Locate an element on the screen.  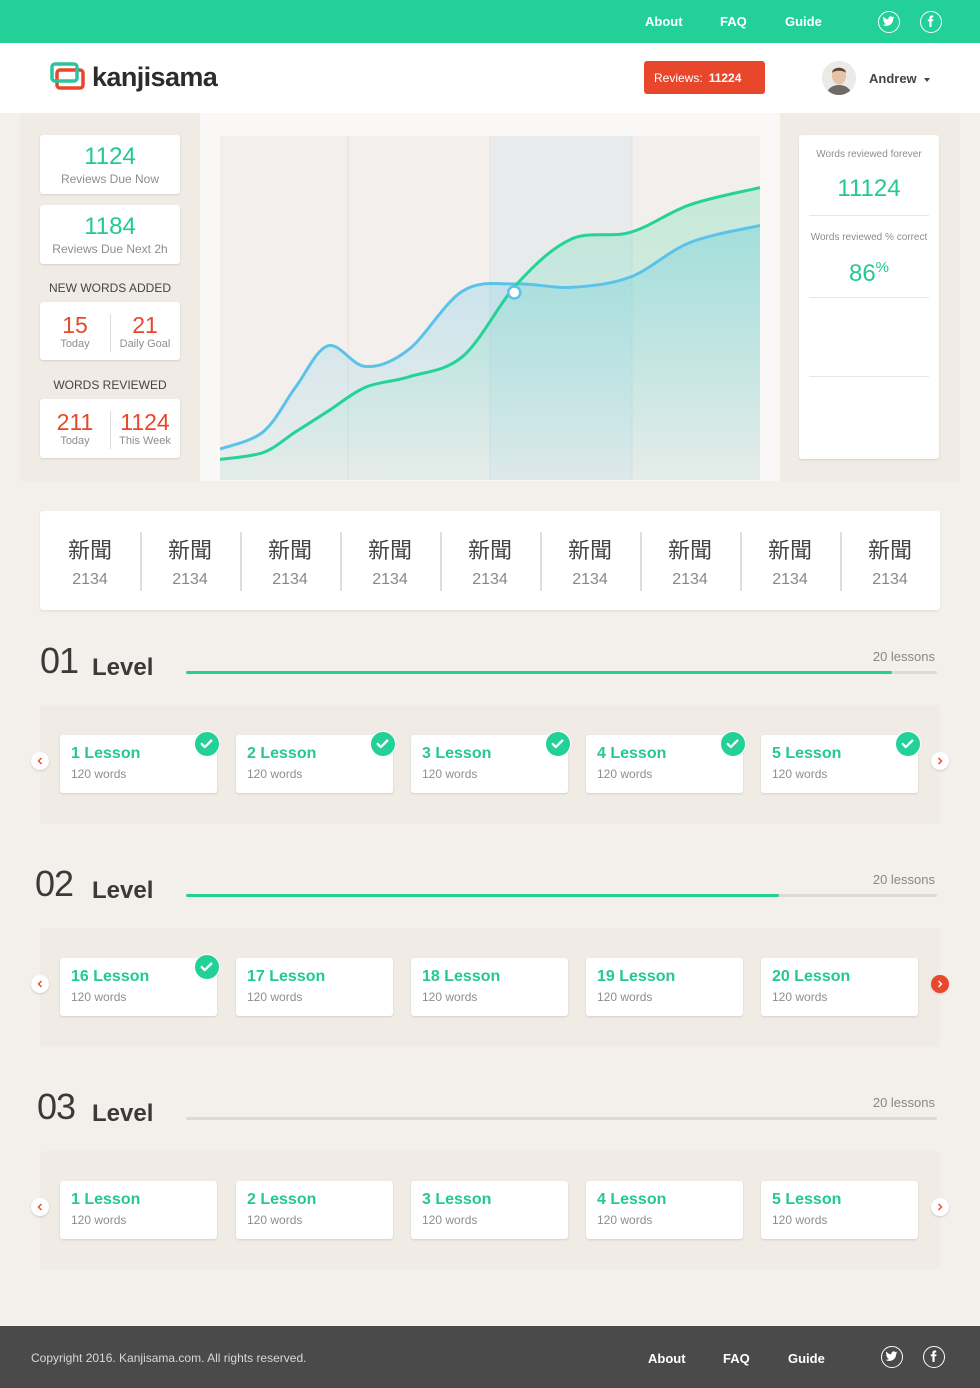
reviews-count: 11224 is located at coordinates (725, 78).